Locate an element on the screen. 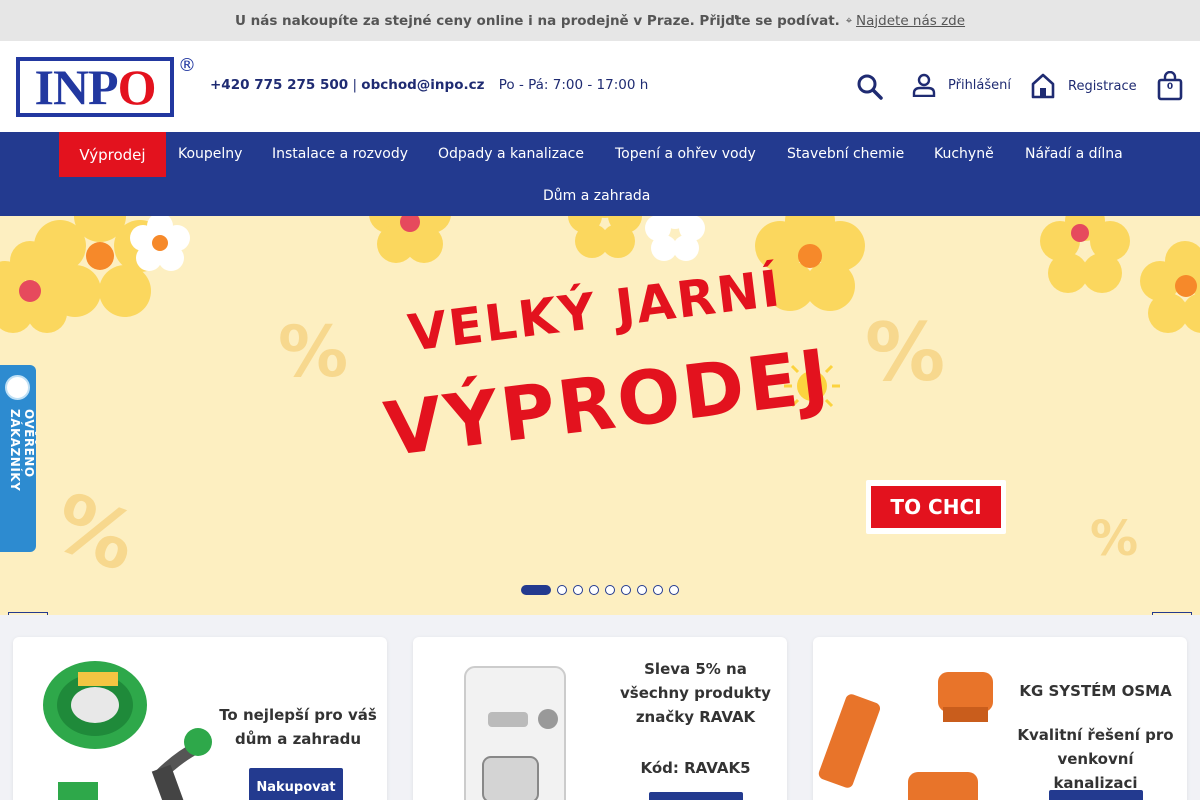  register-button: Registrace is located at coordinates (1083, 86).